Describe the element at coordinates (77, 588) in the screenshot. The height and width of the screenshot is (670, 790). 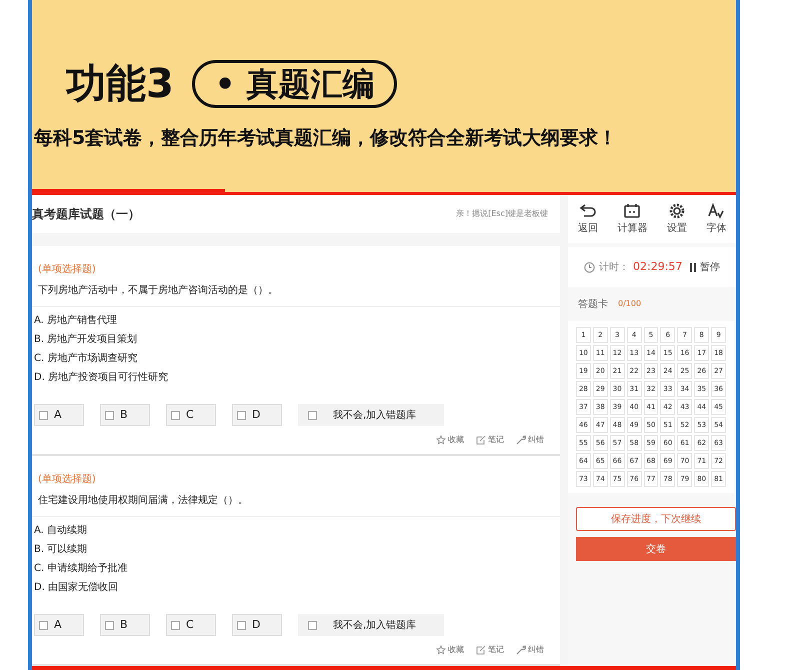
I see `option-text: D. 由国家无偿收回` at that location.